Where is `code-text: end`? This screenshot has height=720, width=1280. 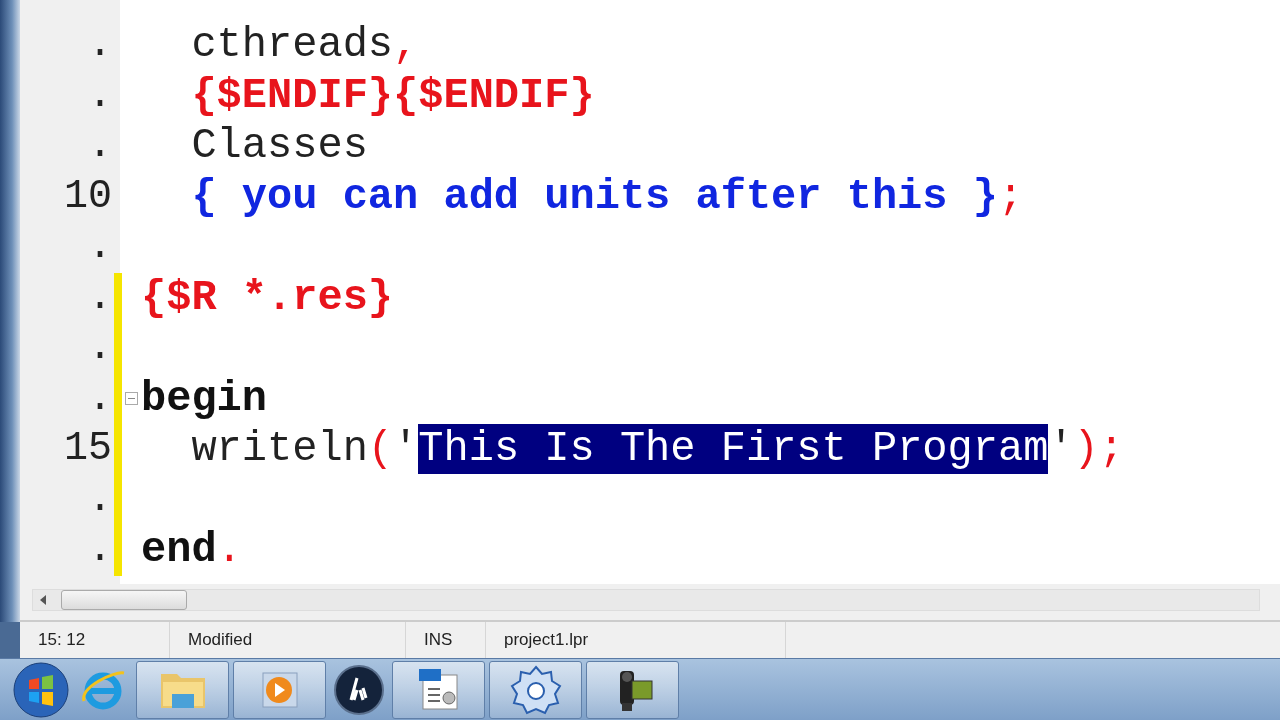 code-text: end is located at coordinates (179, 550).